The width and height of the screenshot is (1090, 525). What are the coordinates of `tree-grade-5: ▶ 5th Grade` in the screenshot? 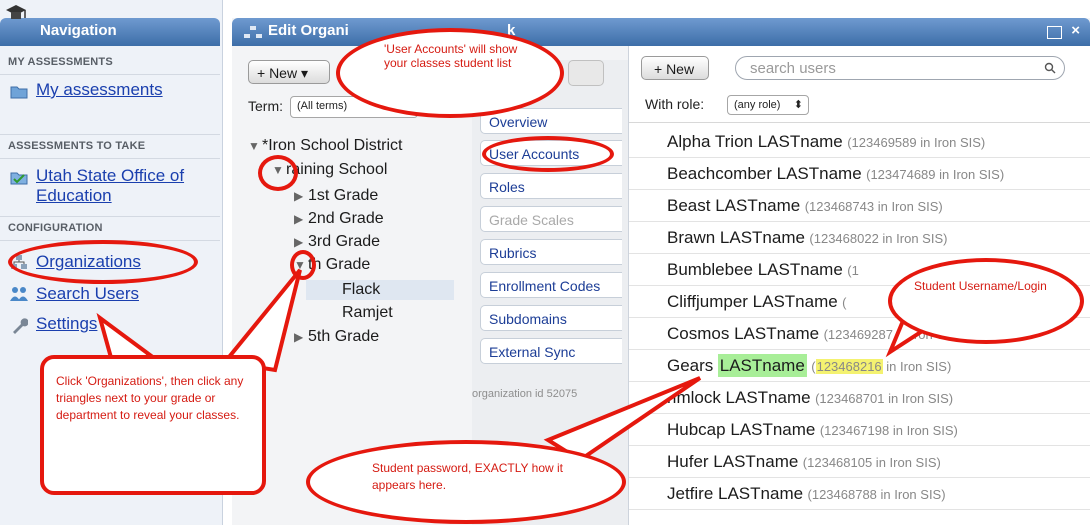 It's located at (336, 337).